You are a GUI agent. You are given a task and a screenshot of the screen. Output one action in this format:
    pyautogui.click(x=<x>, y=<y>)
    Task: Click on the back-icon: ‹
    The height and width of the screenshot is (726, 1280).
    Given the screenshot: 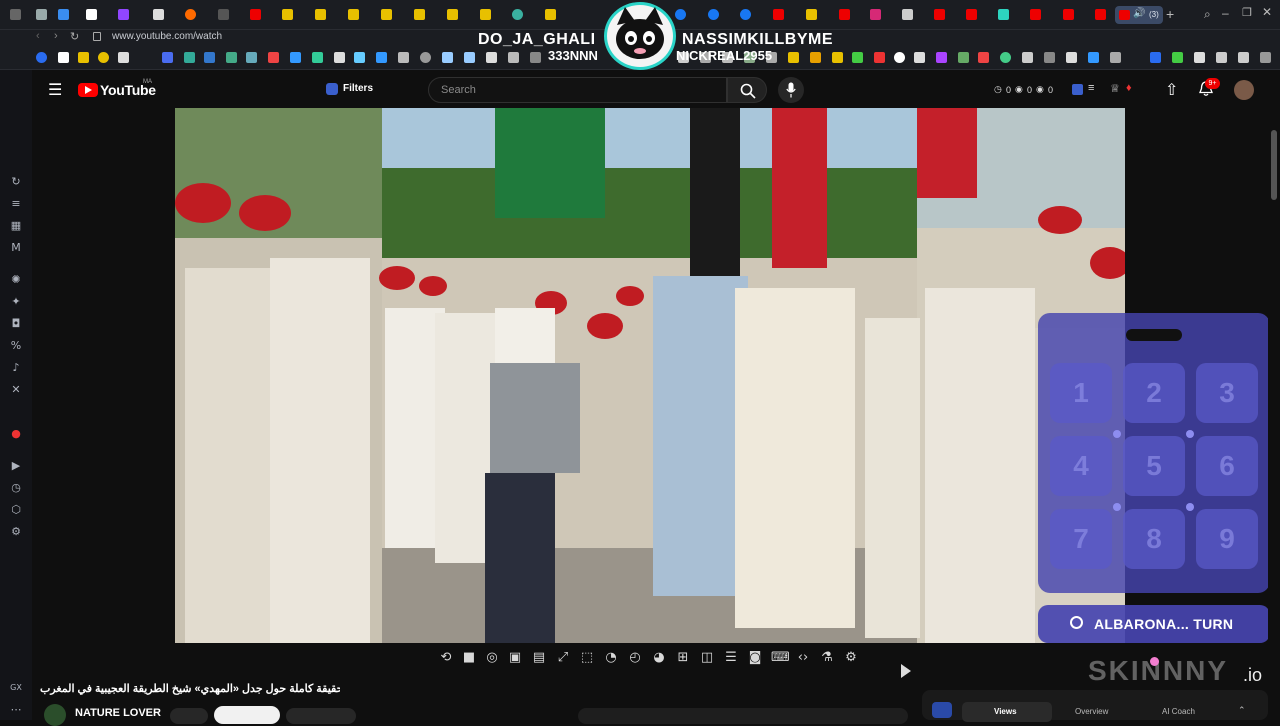 What is the action you would take?
    pyautogui.click(x=38, y=36)
    